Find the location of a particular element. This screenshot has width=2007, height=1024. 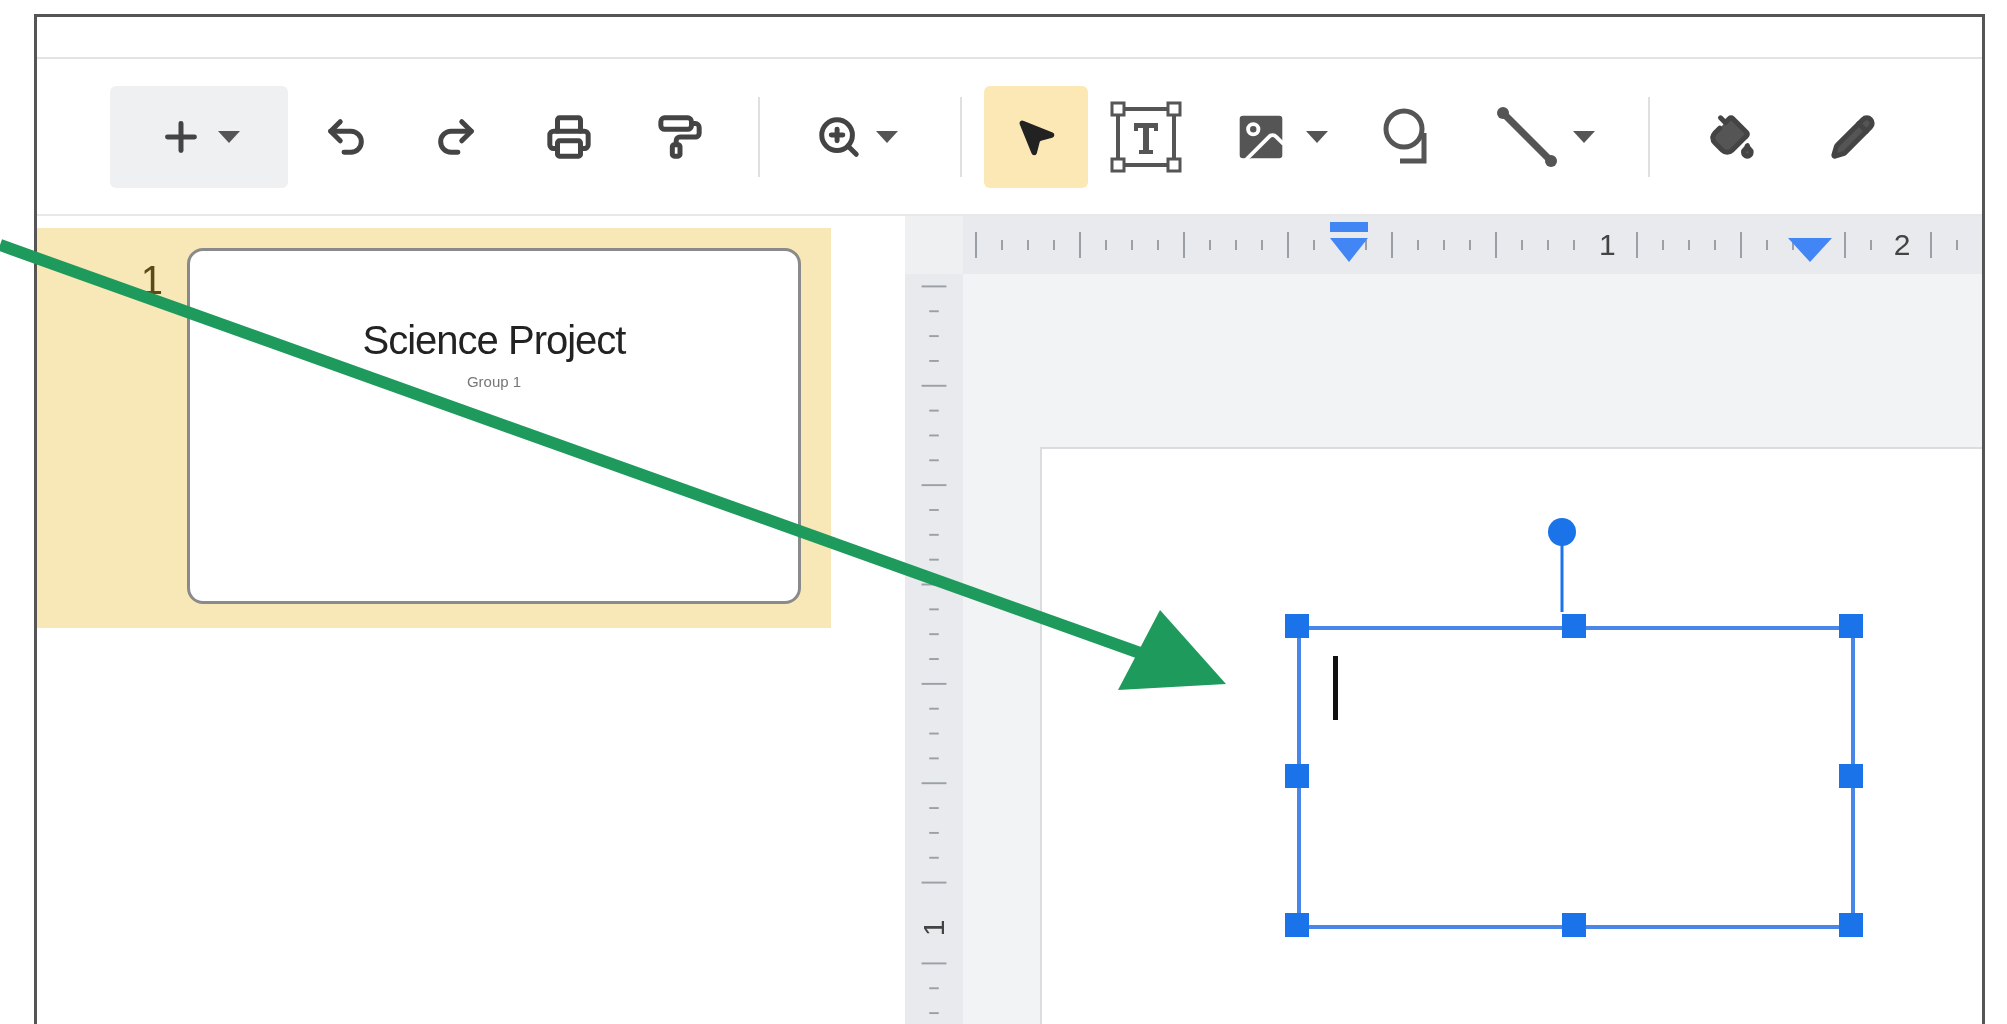

line-icon is located at coordinates (1527, 136).